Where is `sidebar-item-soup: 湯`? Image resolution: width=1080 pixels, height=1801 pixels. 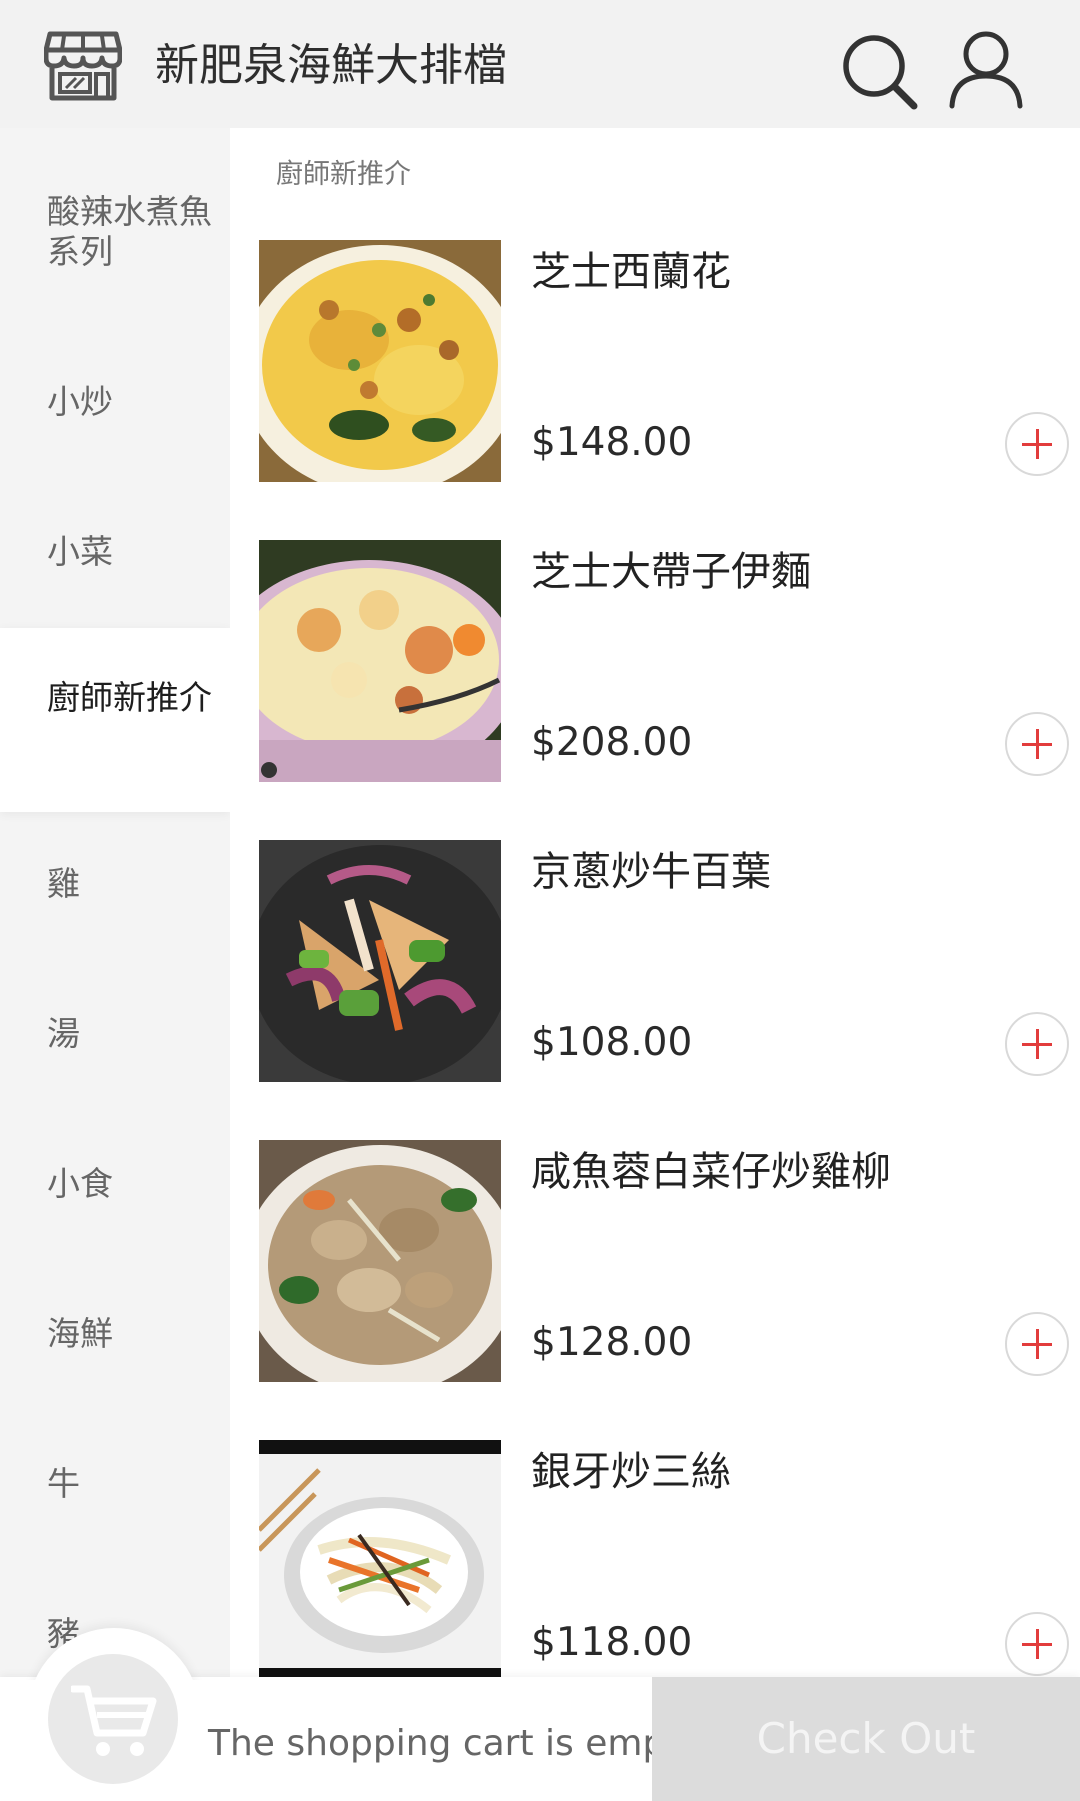 sidebar-item-soup: 湯 is located at coordinates (115, 1034).